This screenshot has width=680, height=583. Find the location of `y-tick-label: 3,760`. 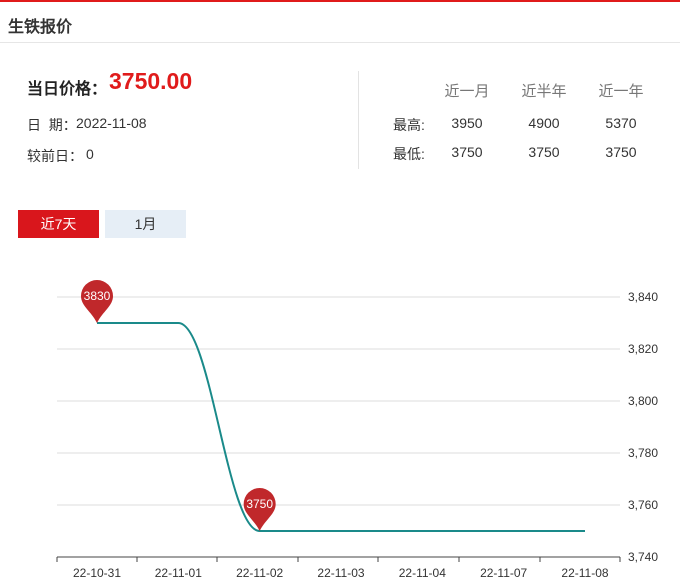

y-tick-label: 3,760 is located at coordinates (643, 505).